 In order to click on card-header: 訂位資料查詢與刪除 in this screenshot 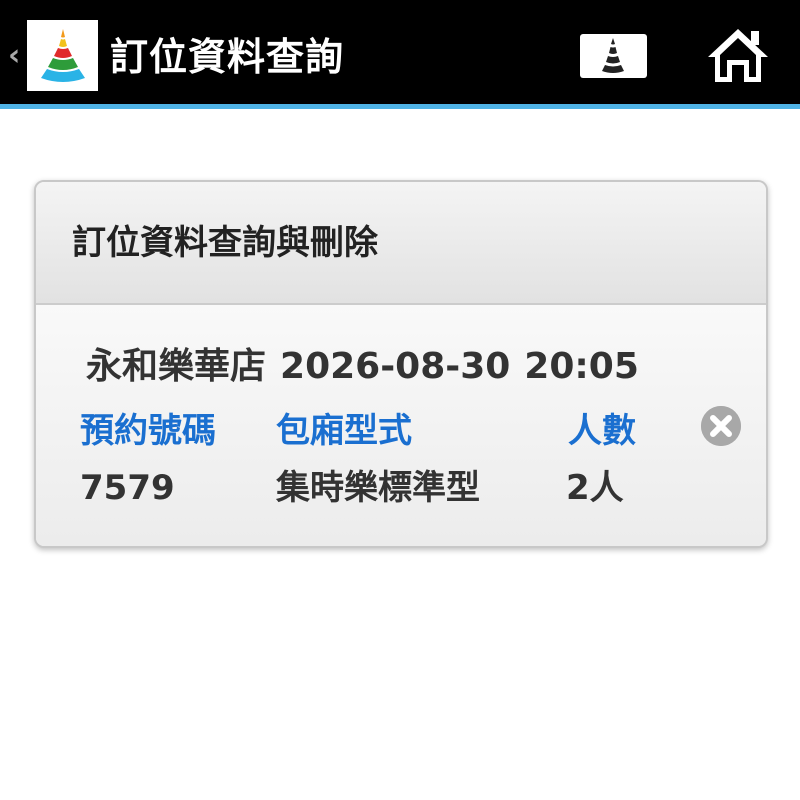, I will do `click(401, 243)`.